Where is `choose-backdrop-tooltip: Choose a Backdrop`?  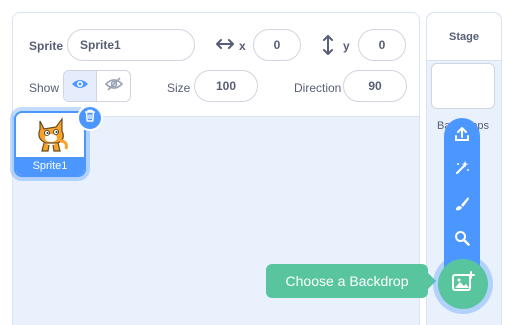
choose-backdrop-tooltip: Choose a Backdrop is located at coordinates (351, 281).